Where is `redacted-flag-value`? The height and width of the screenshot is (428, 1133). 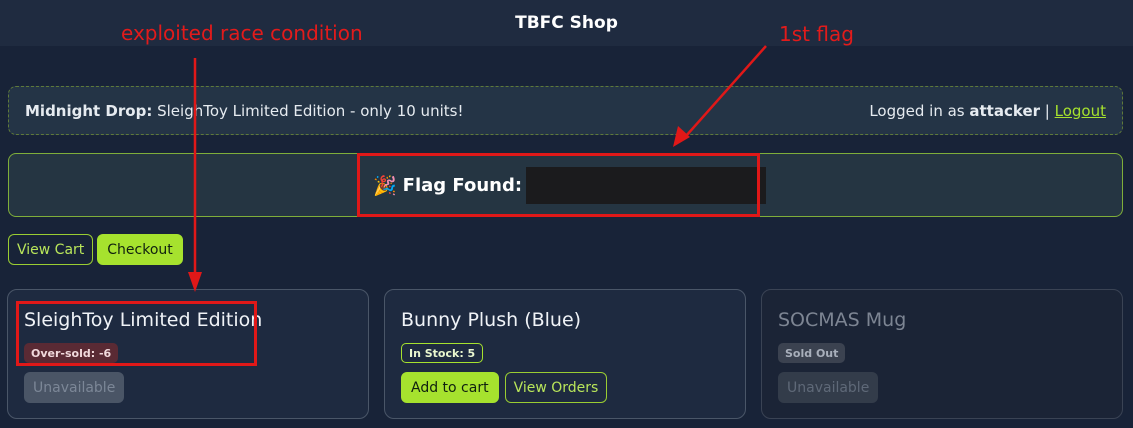
redacted-flag-value is located at coordinates (646, 185).